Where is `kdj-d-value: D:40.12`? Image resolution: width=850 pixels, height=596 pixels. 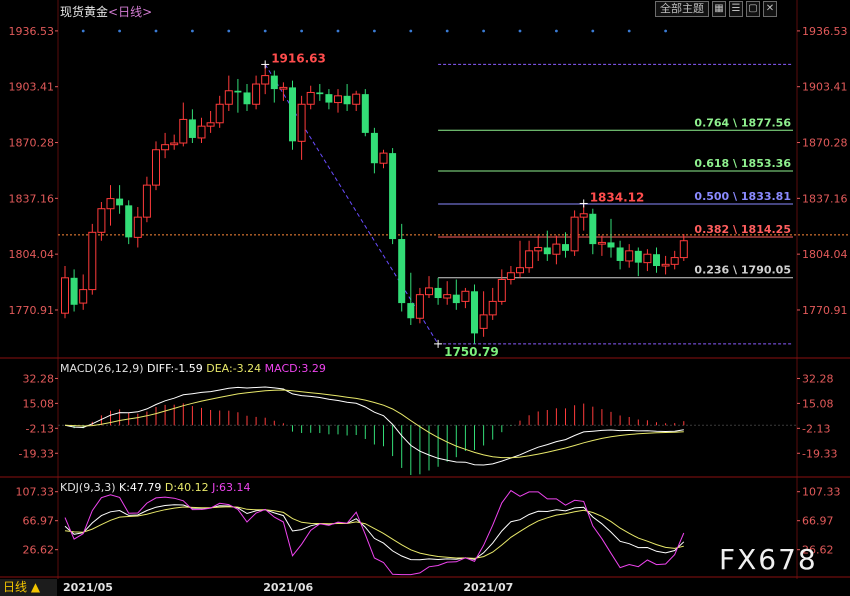 kdj-d-value: D:40.12 is located at coordinates (188, 487).